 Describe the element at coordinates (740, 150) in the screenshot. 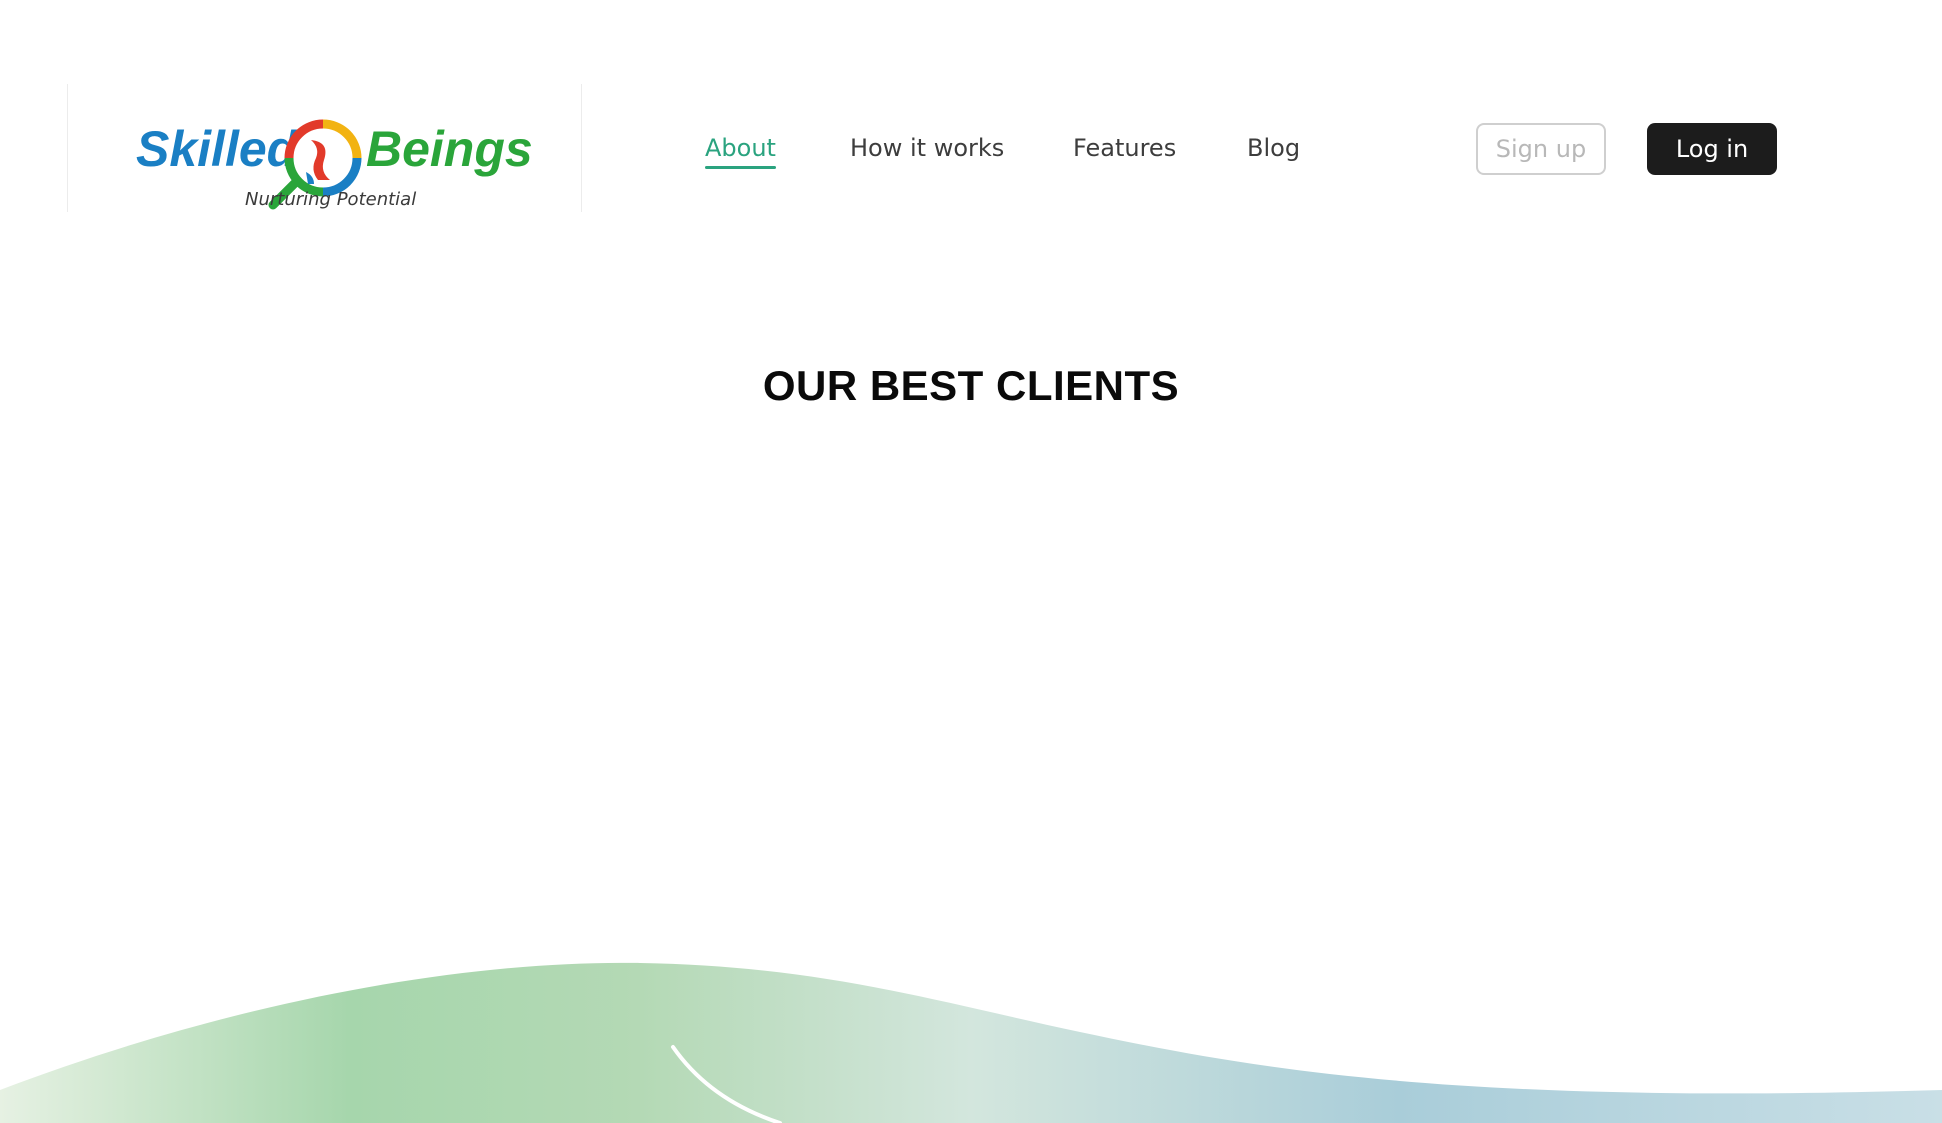

I see `nav-link-about: About` at that location.